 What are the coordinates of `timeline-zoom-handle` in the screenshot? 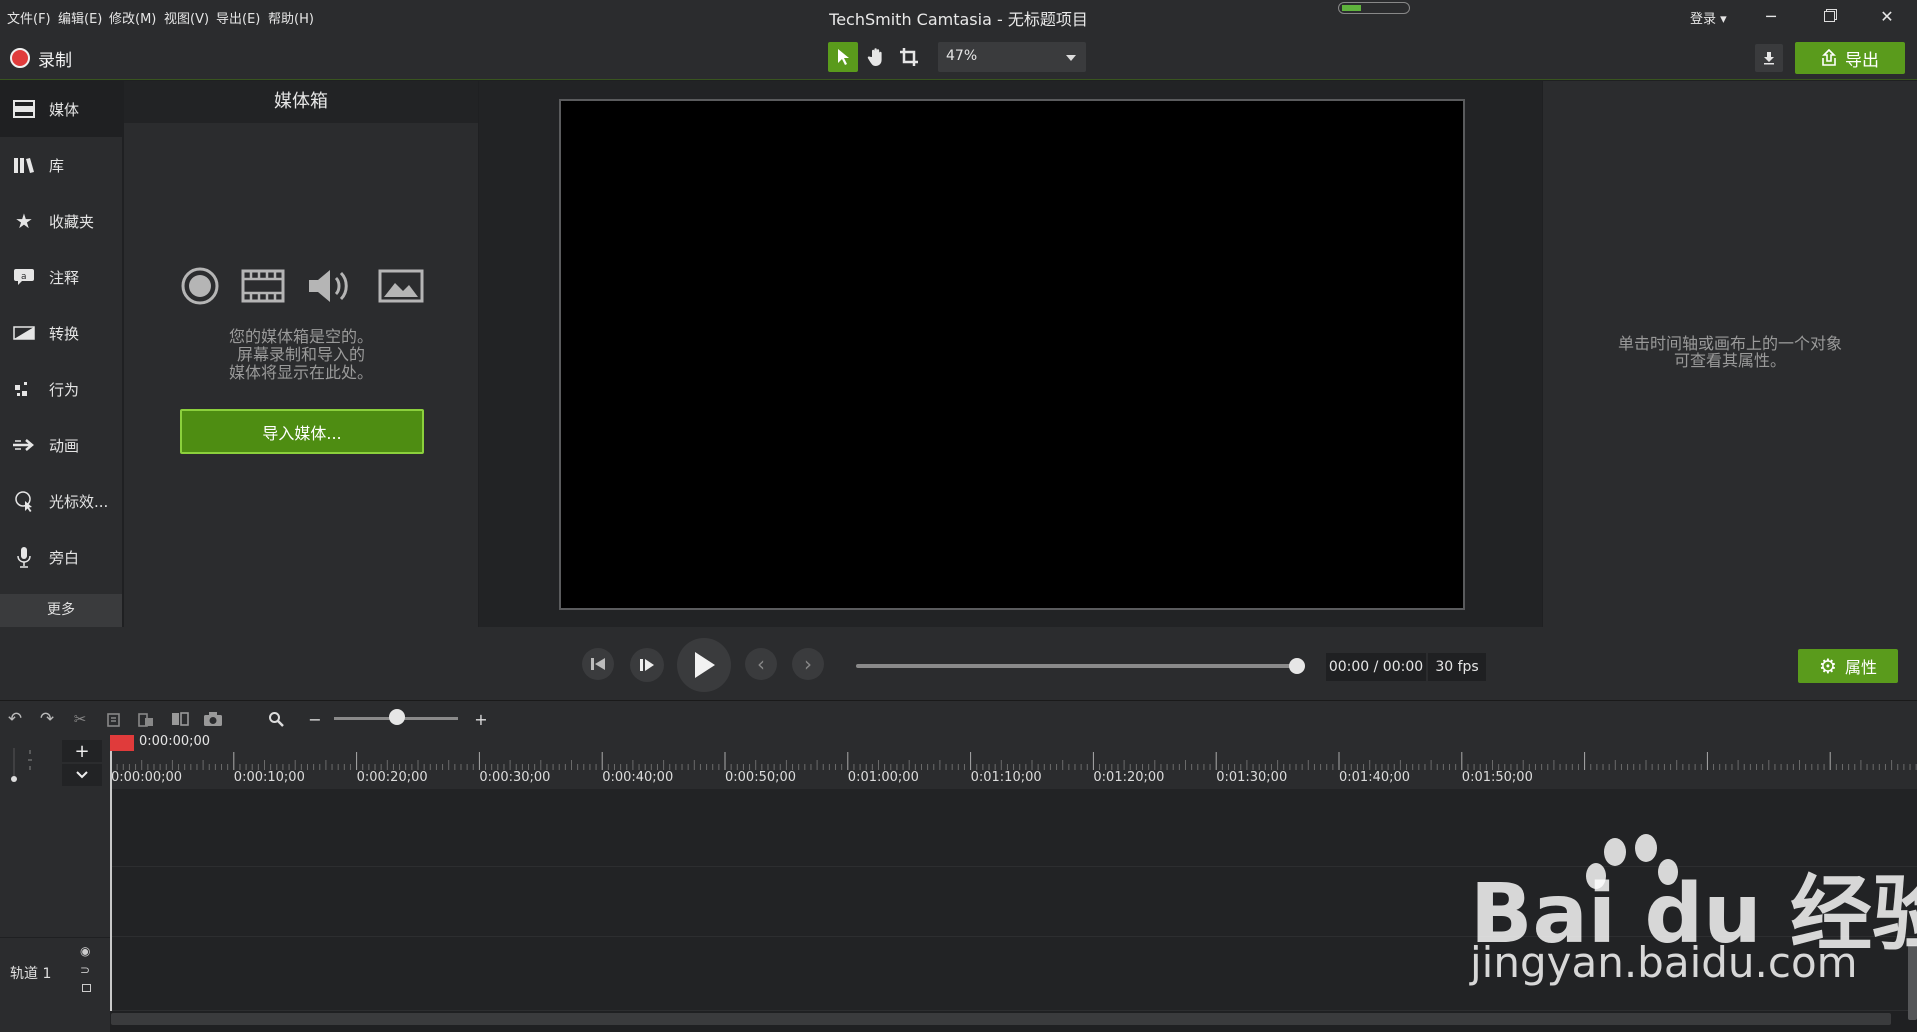 It's located at (397, 717).